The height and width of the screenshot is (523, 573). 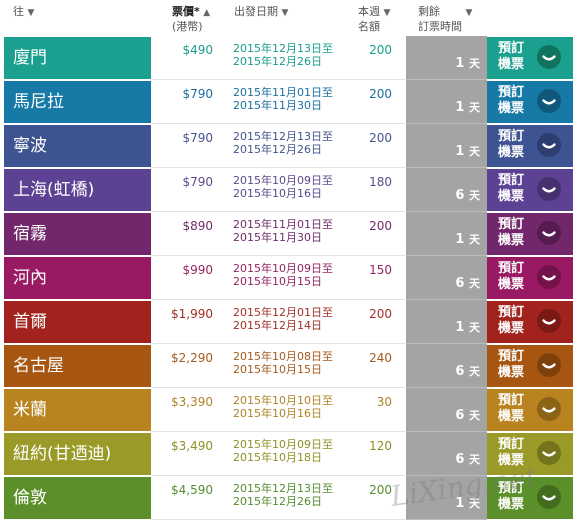 I want to click on destination-header-label: 往, so click(x=18, y=11).